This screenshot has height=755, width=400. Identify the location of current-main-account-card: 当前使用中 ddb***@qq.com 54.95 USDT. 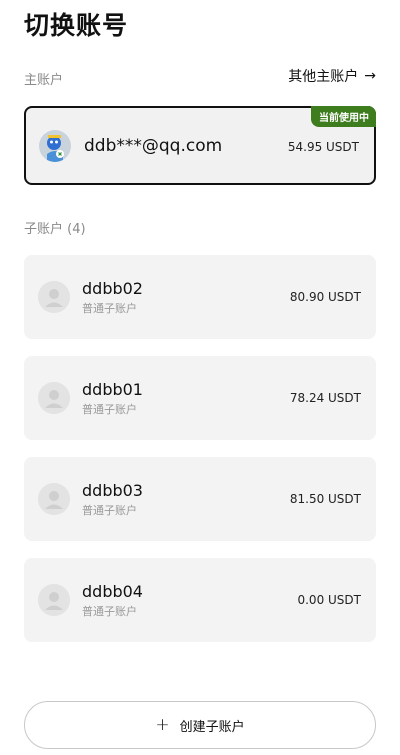
(200, 145).